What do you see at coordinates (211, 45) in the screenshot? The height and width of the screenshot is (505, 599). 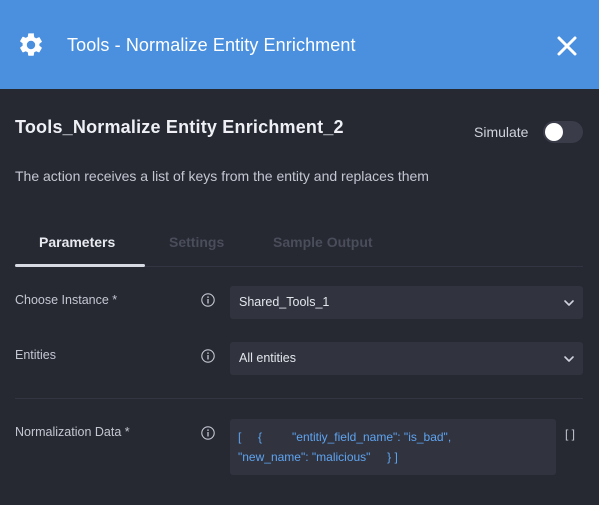 I see `modal-title: Tools - Normalize Entity Enrichment` at bounding box center [211, 45].